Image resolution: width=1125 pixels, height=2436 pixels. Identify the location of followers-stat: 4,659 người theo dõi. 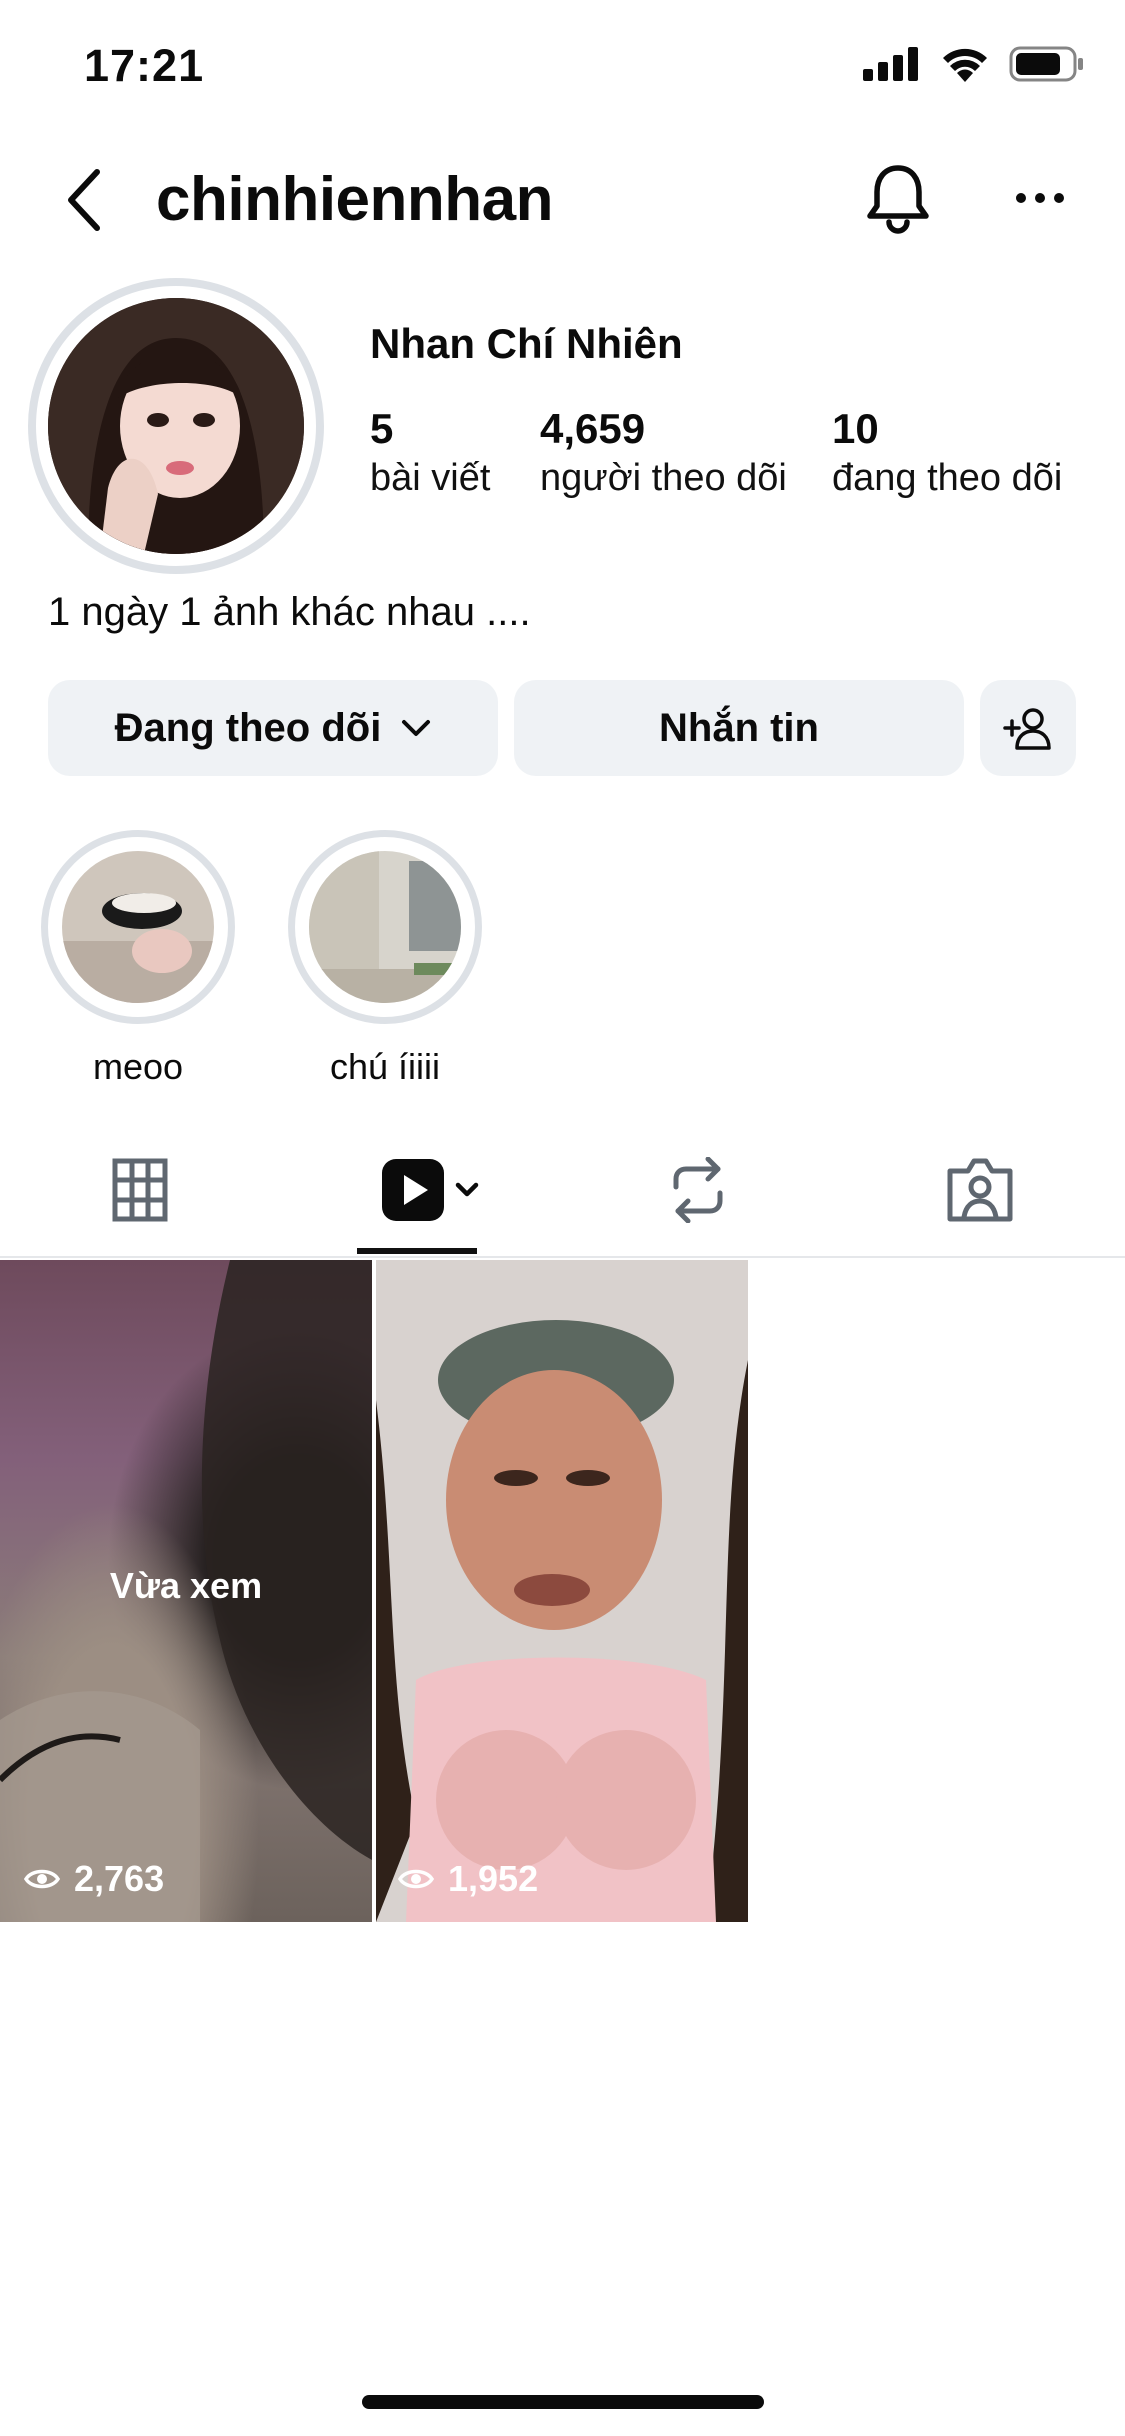
(663, 454).